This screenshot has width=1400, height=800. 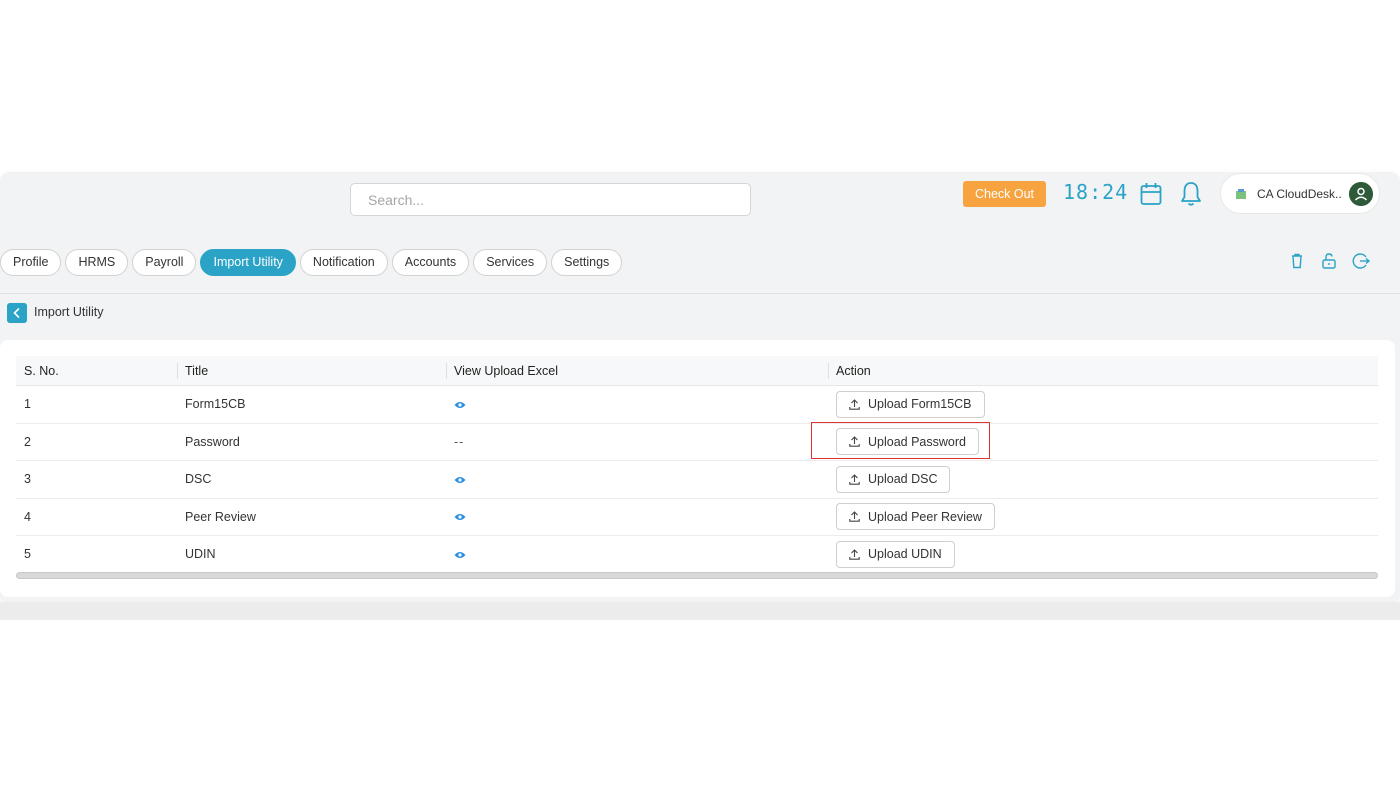 I want to click on table-row: 3 DSC Upload DSC, so click(x=697, y=480).